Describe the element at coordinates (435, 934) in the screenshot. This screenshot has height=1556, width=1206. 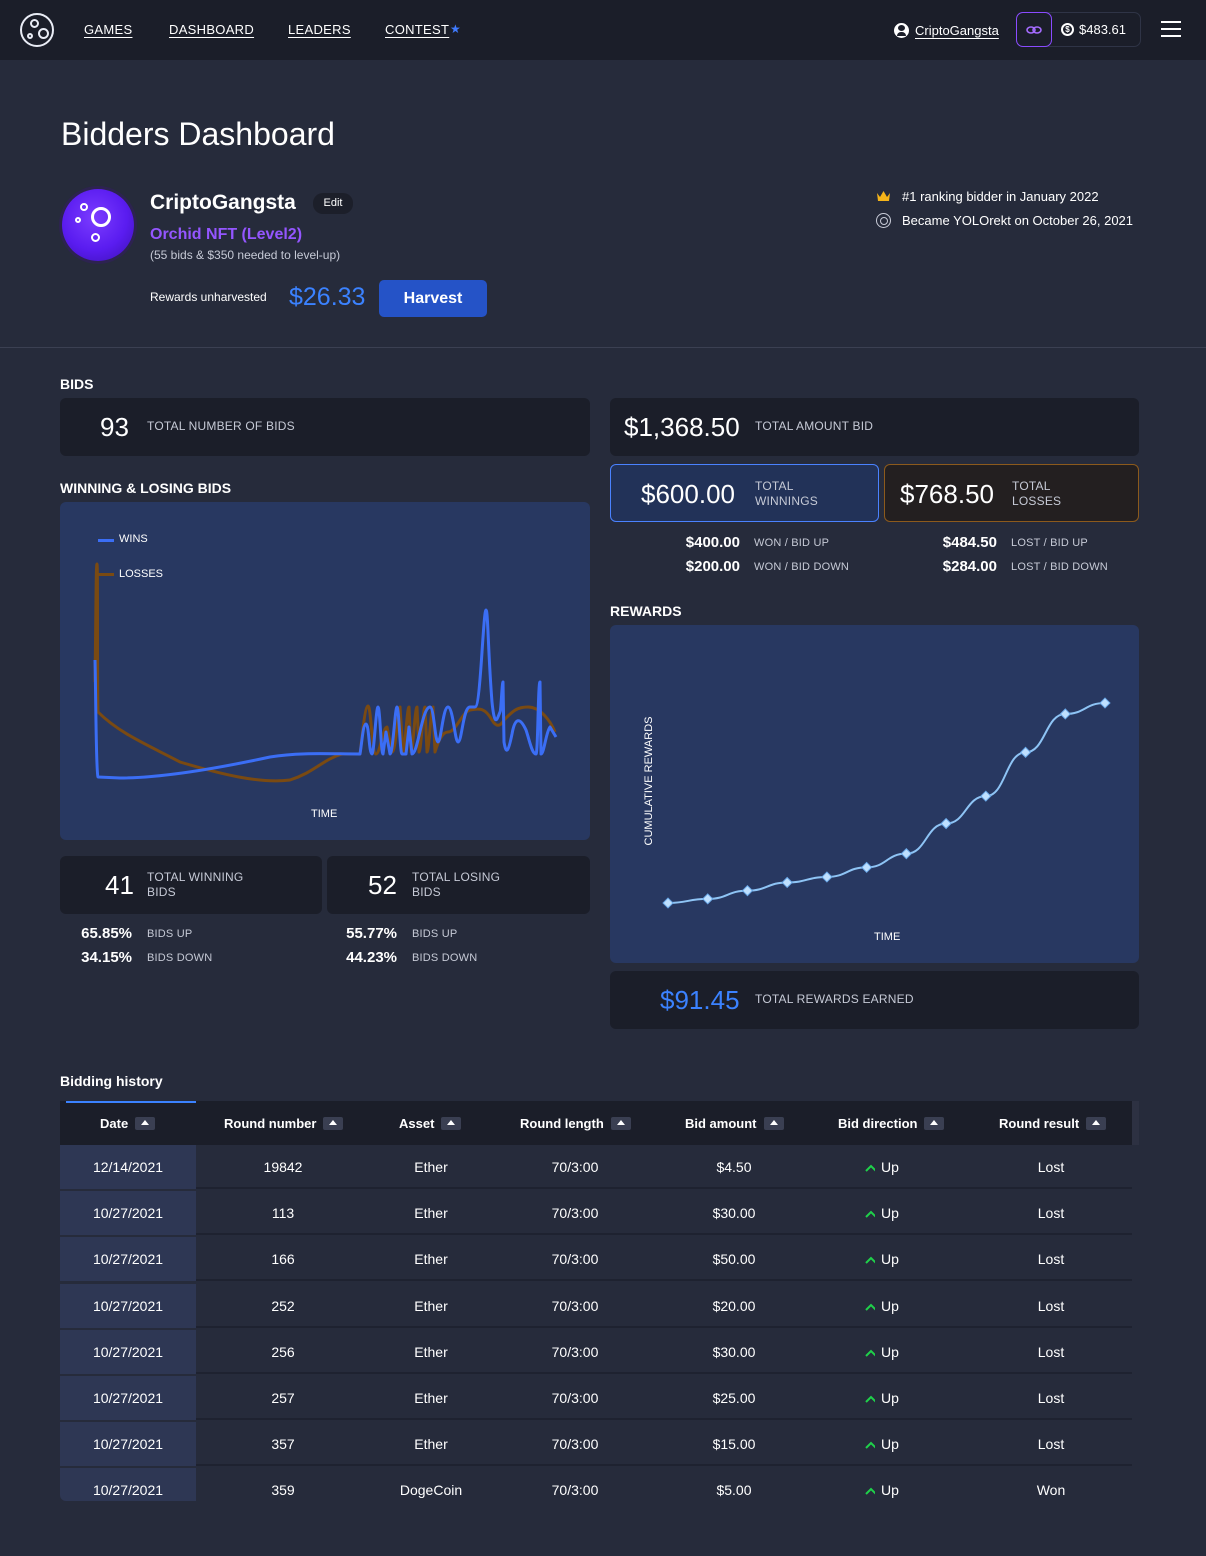
I see `lose-bids-up-label: BIDS UP` at that location.